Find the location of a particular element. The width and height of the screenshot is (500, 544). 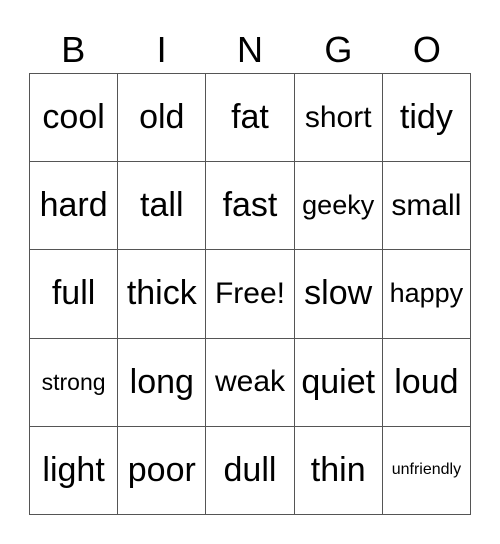

bingo-cell: thick is located at coordinates (162, 294).